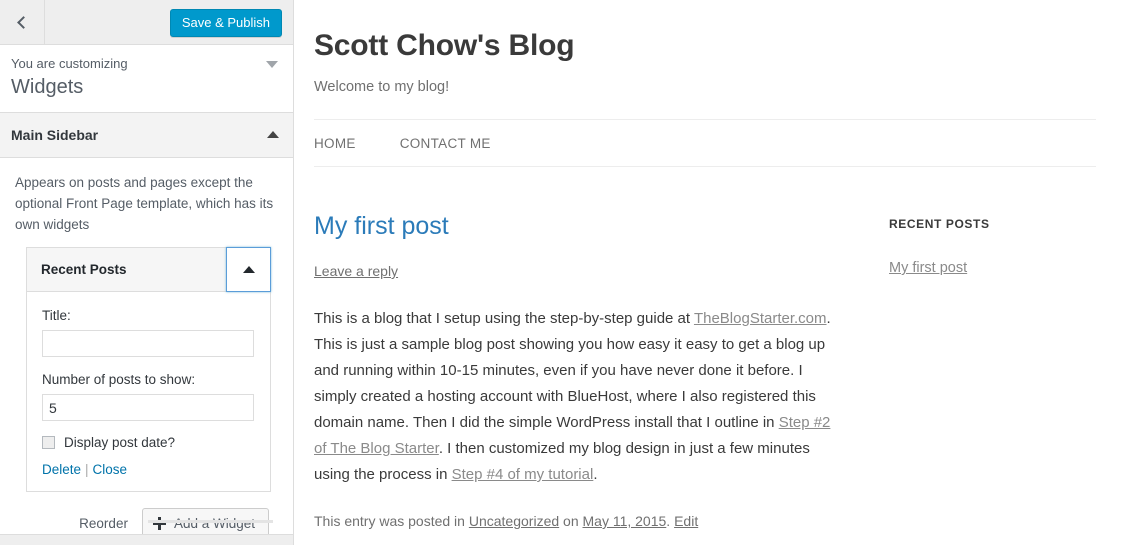  I want to click on display-post-date-row: Display post date?, so click(148, 442).